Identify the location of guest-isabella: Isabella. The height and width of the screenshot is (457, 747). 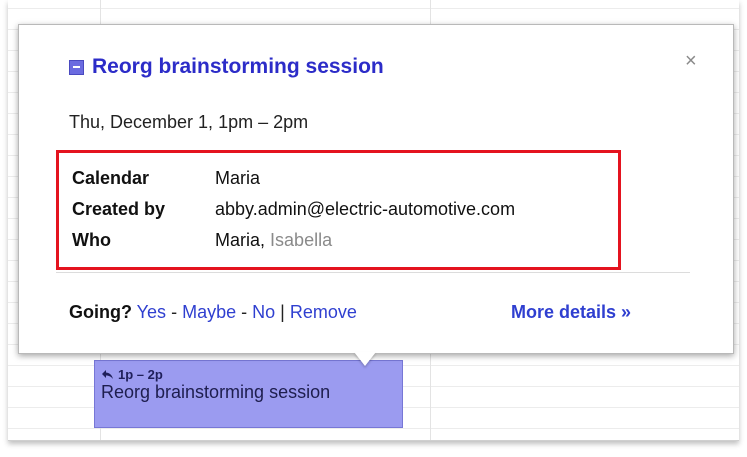
(301, 240).